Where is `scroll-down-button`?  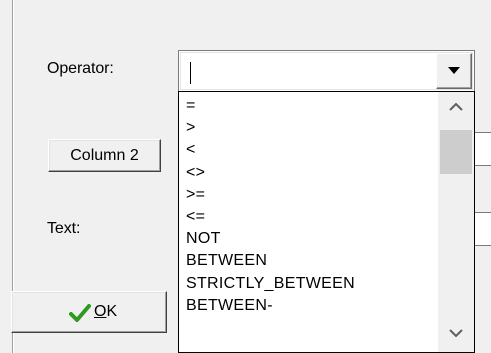
scroll-down-button is located at coordinates (456, 334).